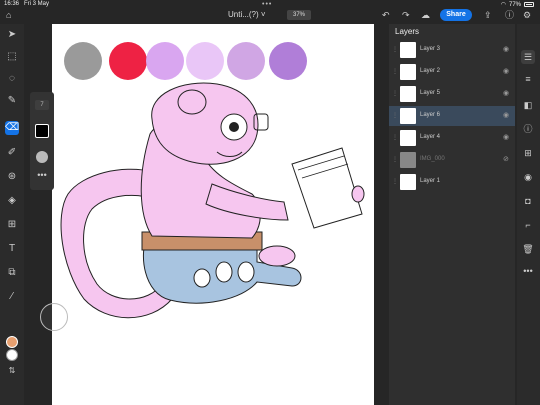 Image resolution: width=540 pixels, height=405 pixels. Describe the element at coordinates (452, 72) in the screenshot. I see `layer-row: ⋮ Layer 2 ◉` at that location.